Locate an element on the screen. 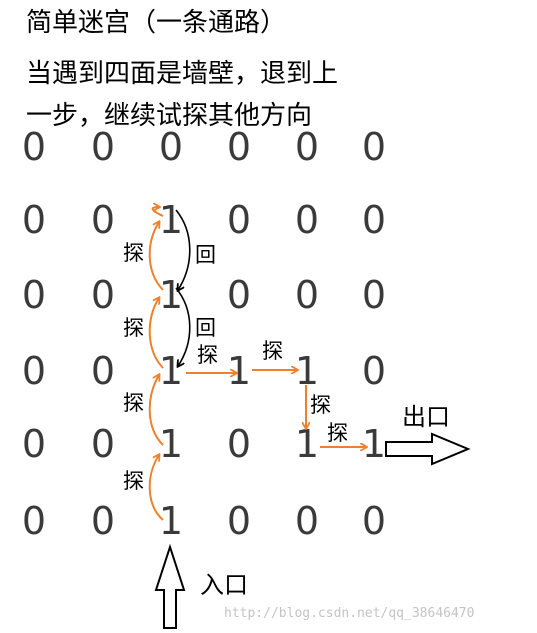 The width and height of the screenshot is (537, 633). back-label-1: 回 is located at coordinates (205, 255).